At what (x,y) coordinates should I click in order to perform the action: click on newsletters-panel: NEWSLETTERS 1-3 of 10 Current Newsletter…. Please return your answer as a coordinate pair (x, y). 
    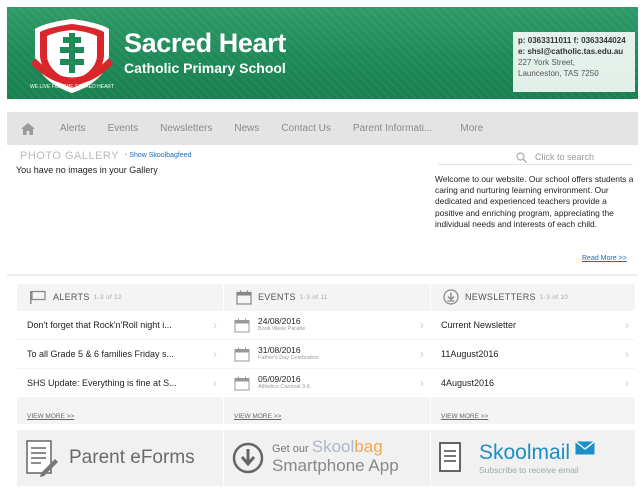
    Looking at the image, I should click on (533, 354).